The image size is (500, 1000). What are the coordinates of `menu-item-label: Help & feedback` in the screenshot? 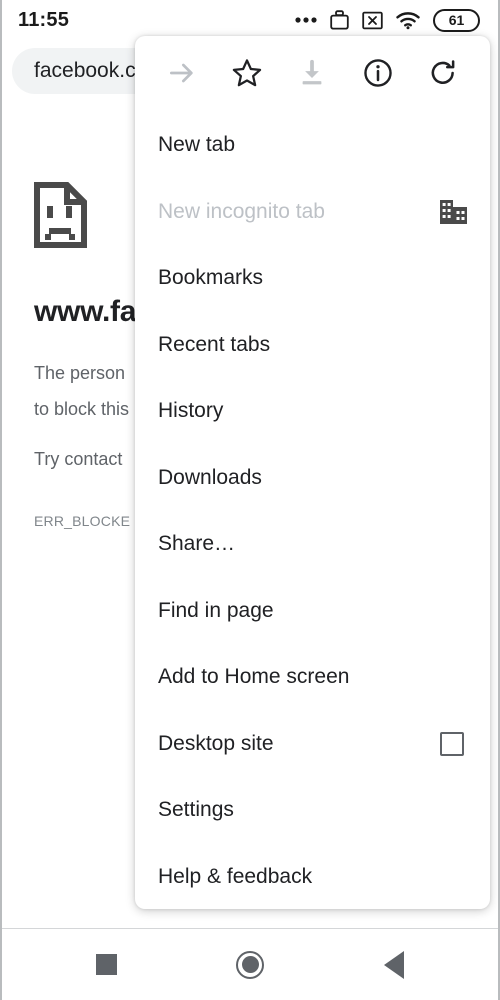 It's located at (235, 876).